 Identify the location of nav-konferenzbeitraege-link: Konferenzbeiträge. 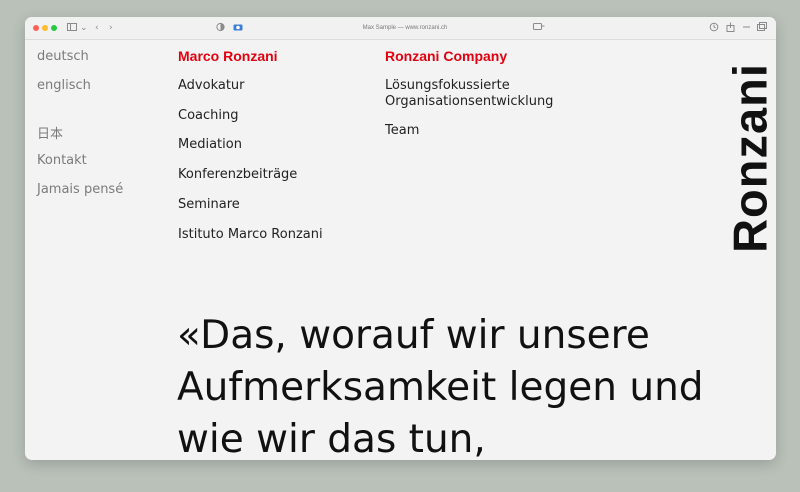
(237, 174).